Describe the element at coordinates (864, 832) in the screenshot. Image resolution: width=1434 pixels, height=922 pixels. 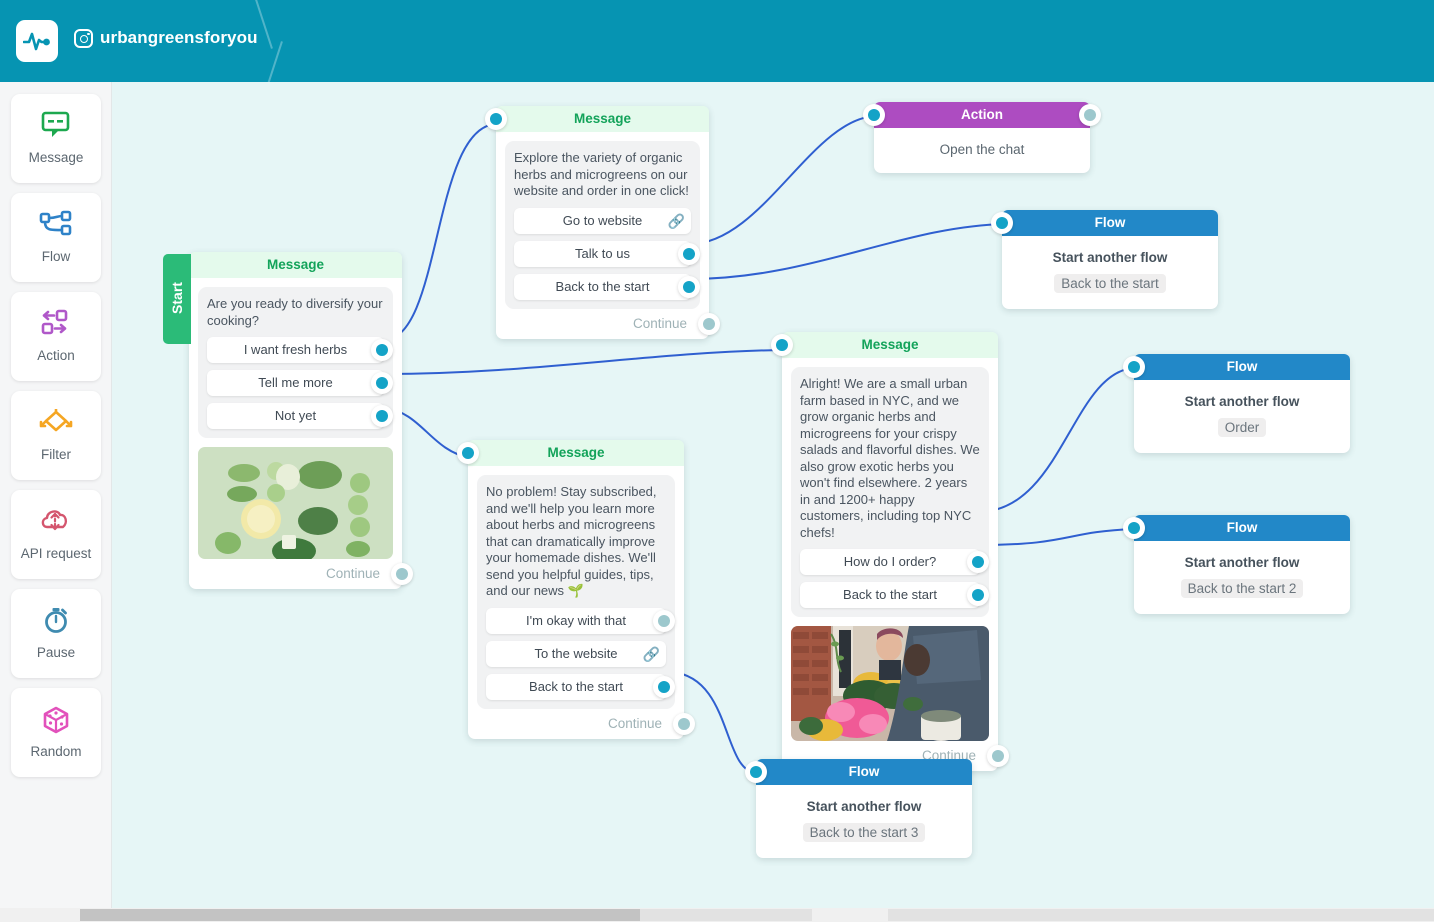
I see `flow-target-chip: Back to the start 3` at that location.